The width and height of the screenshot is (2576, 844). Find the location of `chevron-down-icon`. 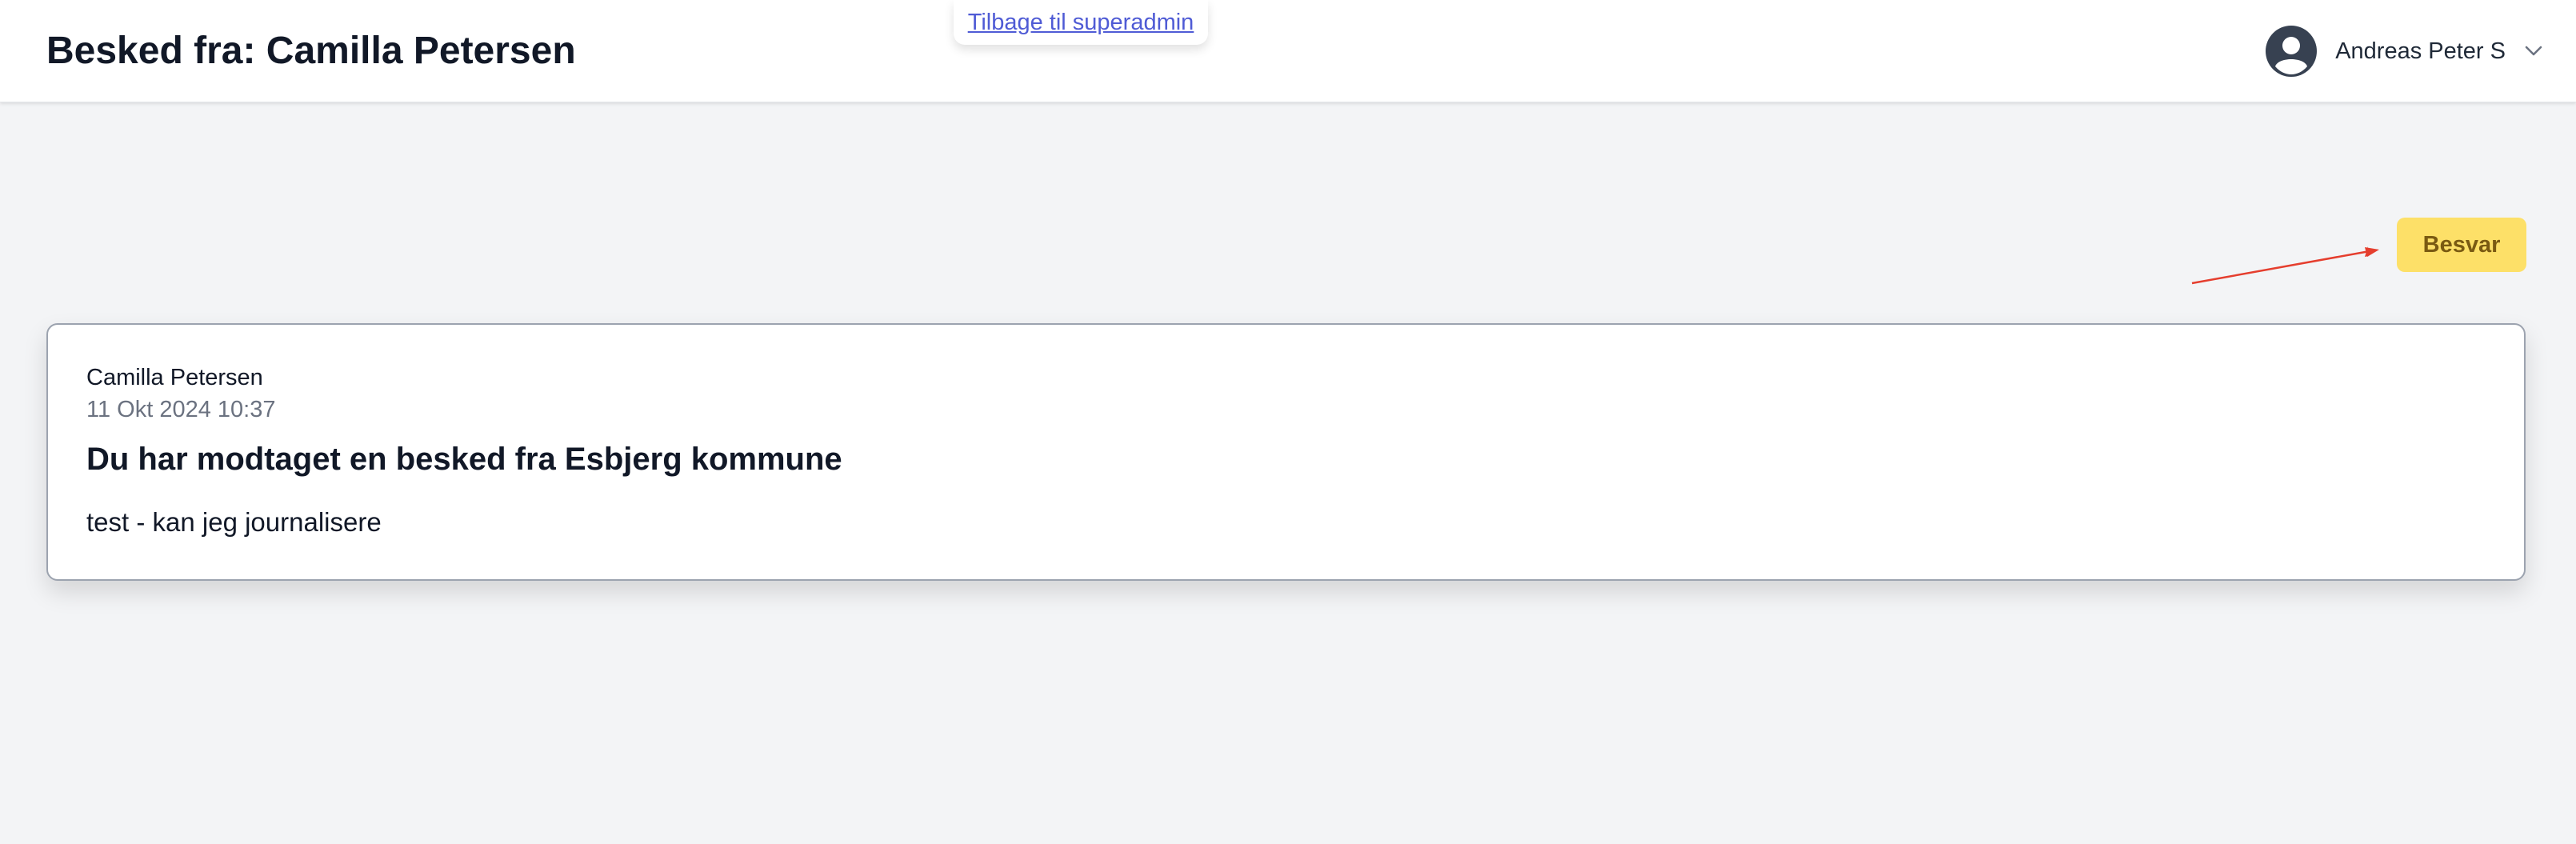

chevron-down-icon is located at coordinates (2533, 51).